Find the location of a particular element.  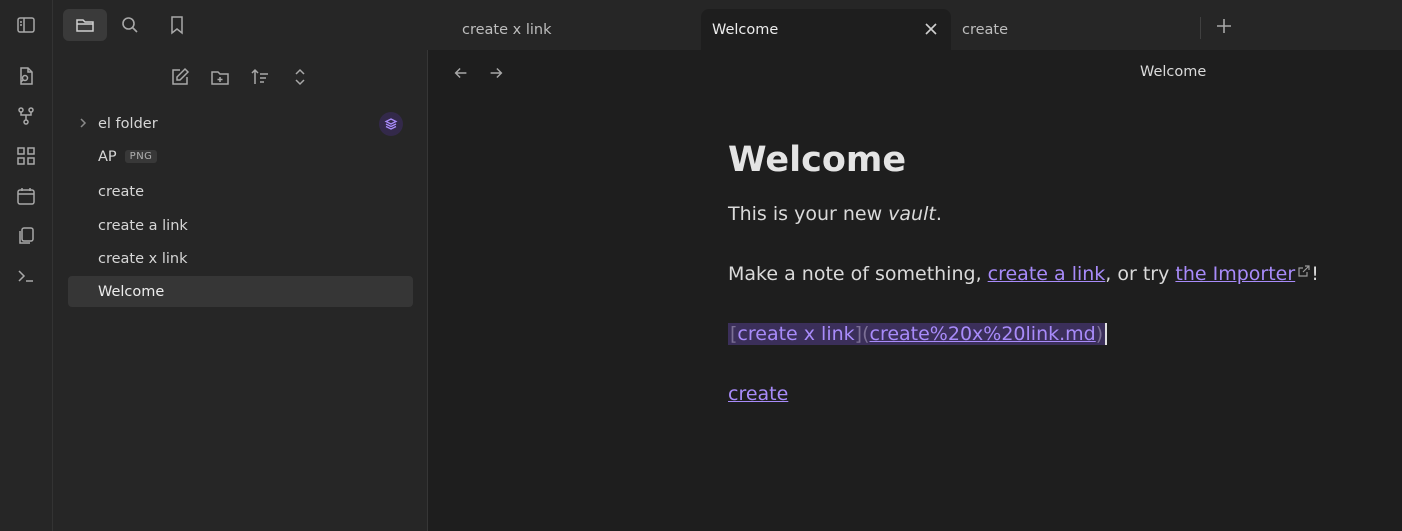

tab-bar: create x link Welcome create is located at coordinates (915, 25).